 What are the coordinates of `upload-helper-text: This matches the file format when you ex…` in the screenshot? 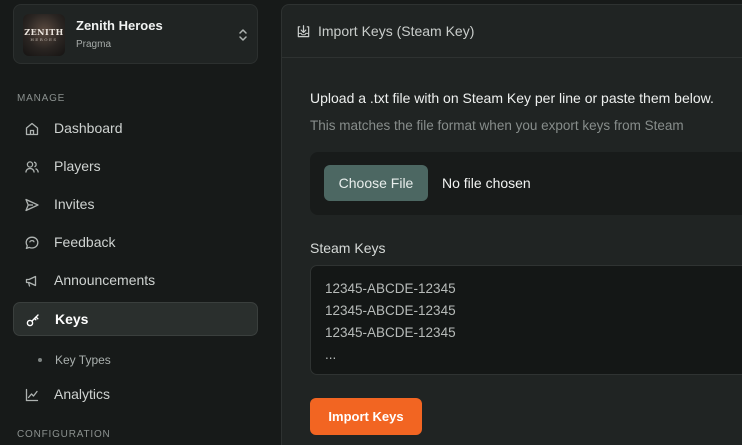 It's located at (497, 125).